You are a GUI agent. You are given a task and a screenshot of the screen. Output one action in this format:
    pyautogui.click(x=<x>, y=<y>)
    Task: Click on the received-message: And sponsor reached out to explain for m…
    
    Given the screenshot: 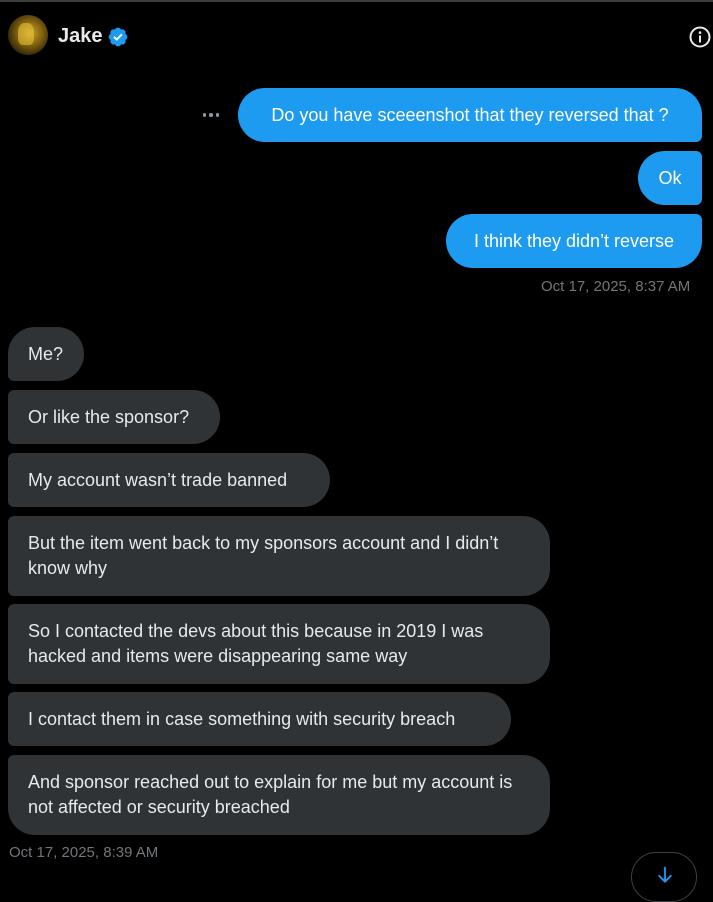 What is the action you would take?
    pyautogui.click(x=279, y=795)
    